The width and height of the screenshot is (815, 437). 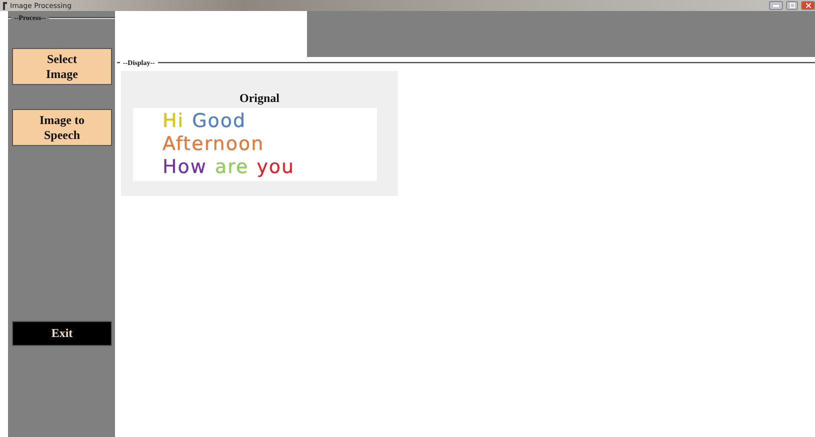 I want to click on image-title: Orignal, so click(x=259, y=98).